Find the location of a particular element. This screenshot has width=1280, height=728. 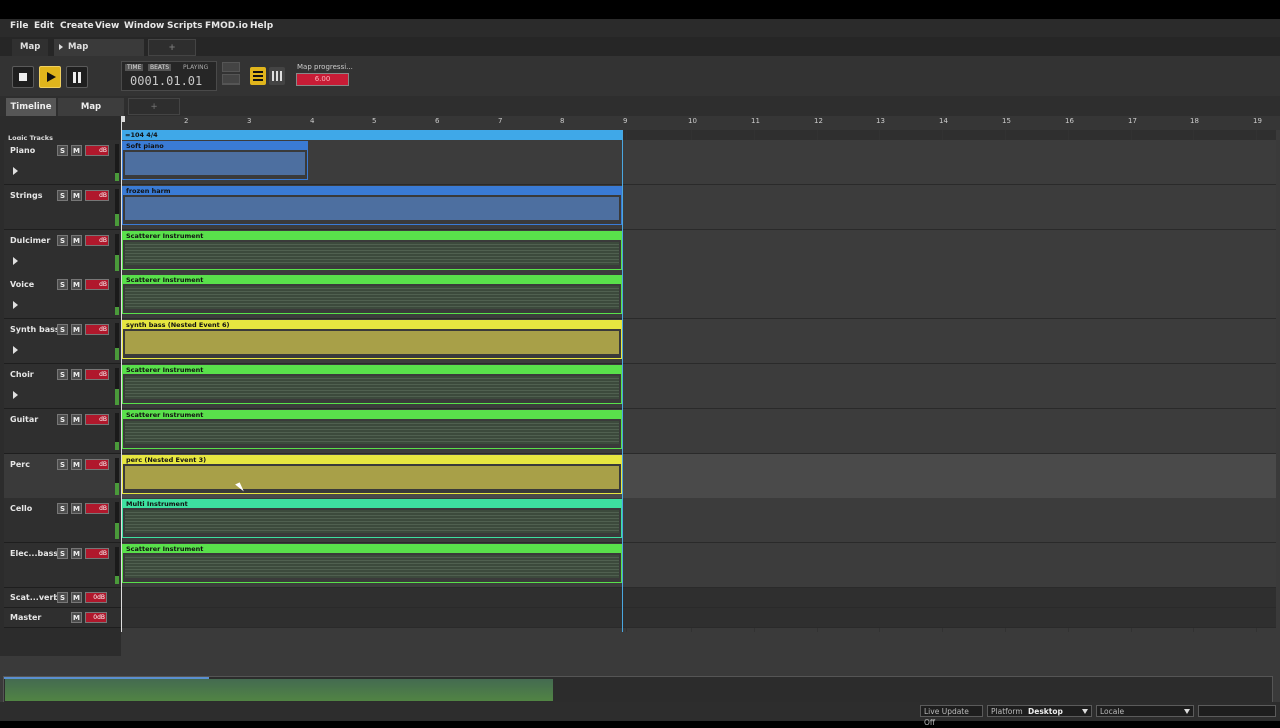

track-header: Synth bass S M dB is located at coordinates (62, 341).